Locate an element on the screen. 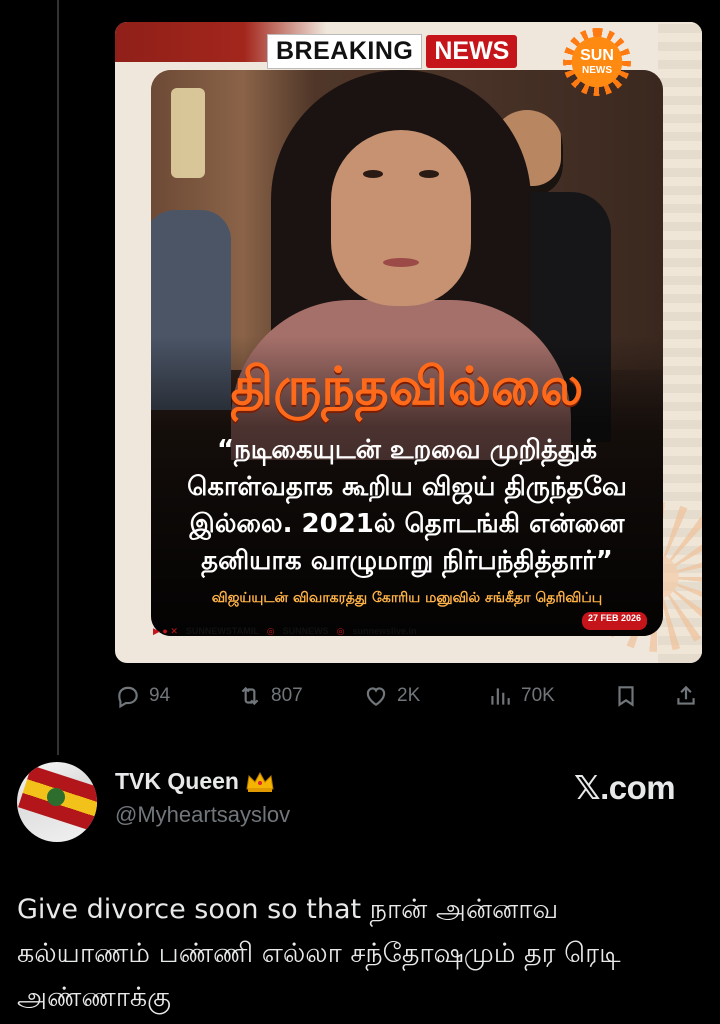  breaking-label: BREAKING is located at coordinates (345, 51).